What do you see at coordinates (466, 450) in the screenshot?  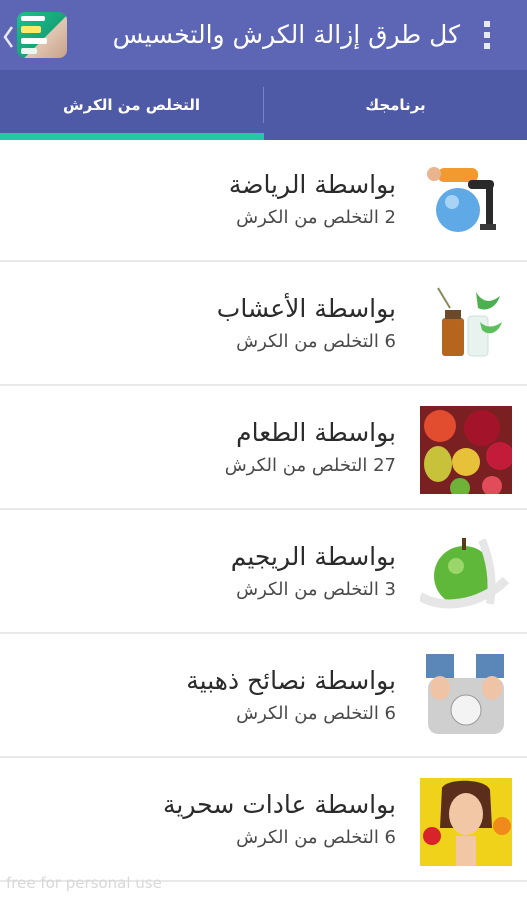 I see `fruits-image` at bounding box center [466, 450].